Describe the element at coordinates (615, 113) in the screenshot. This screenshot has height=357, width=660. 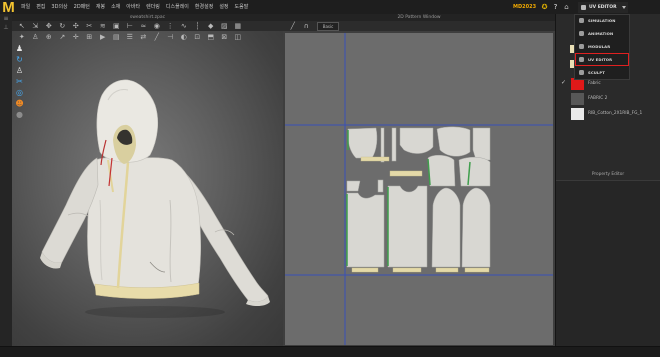
I see `material-name: RIB_Cotton_2X1RIB_FG_1` at that location.